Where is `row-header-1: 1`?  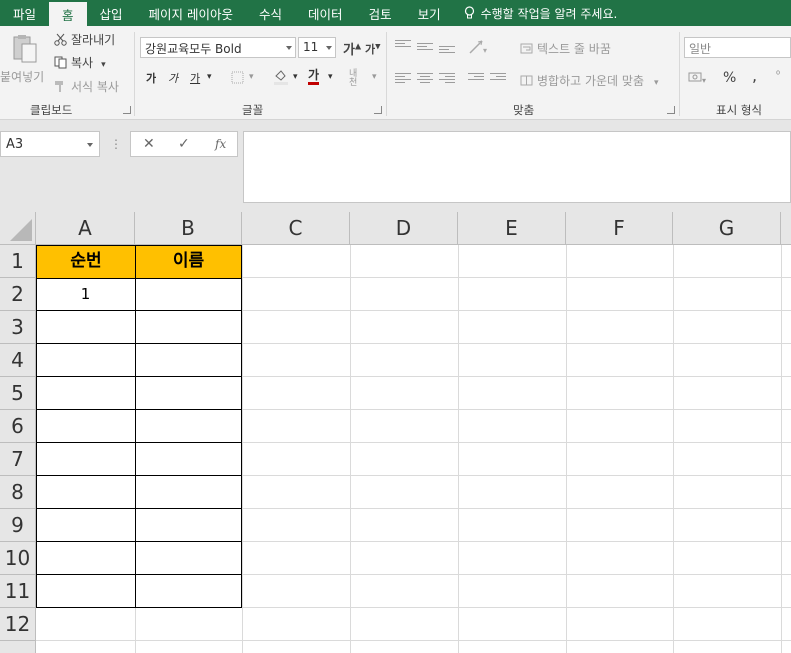
row-header-1: 1 is located at coordinates (18, 261).